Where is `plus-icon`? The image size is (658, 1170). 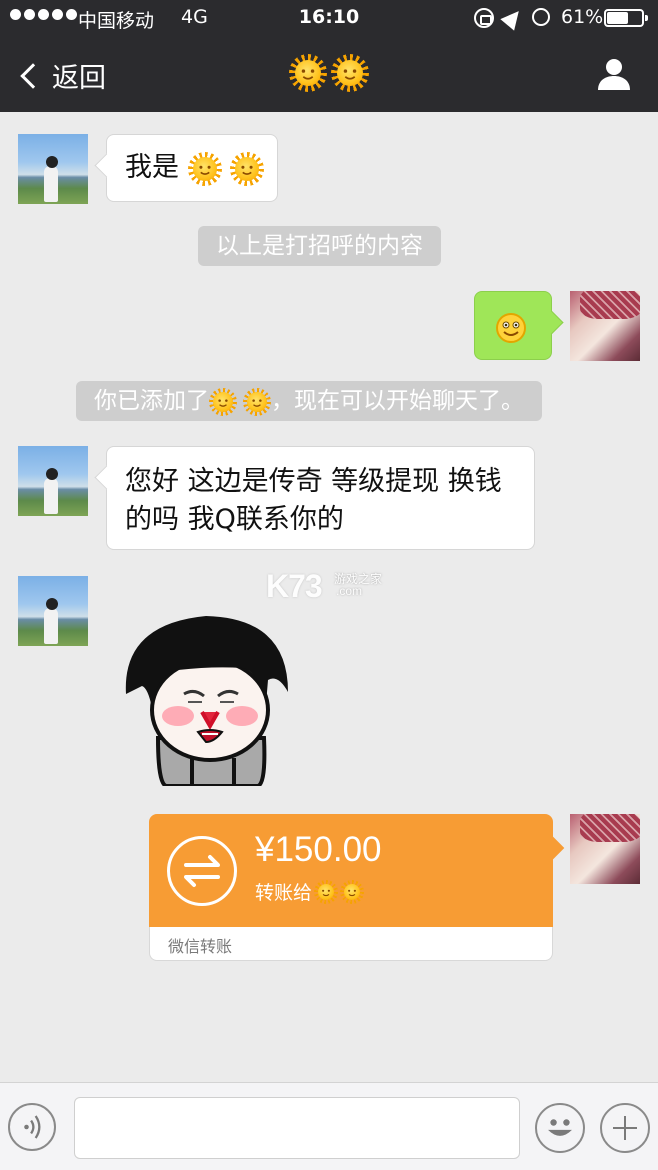
plus-icon is located at coordinates (625, 1128).